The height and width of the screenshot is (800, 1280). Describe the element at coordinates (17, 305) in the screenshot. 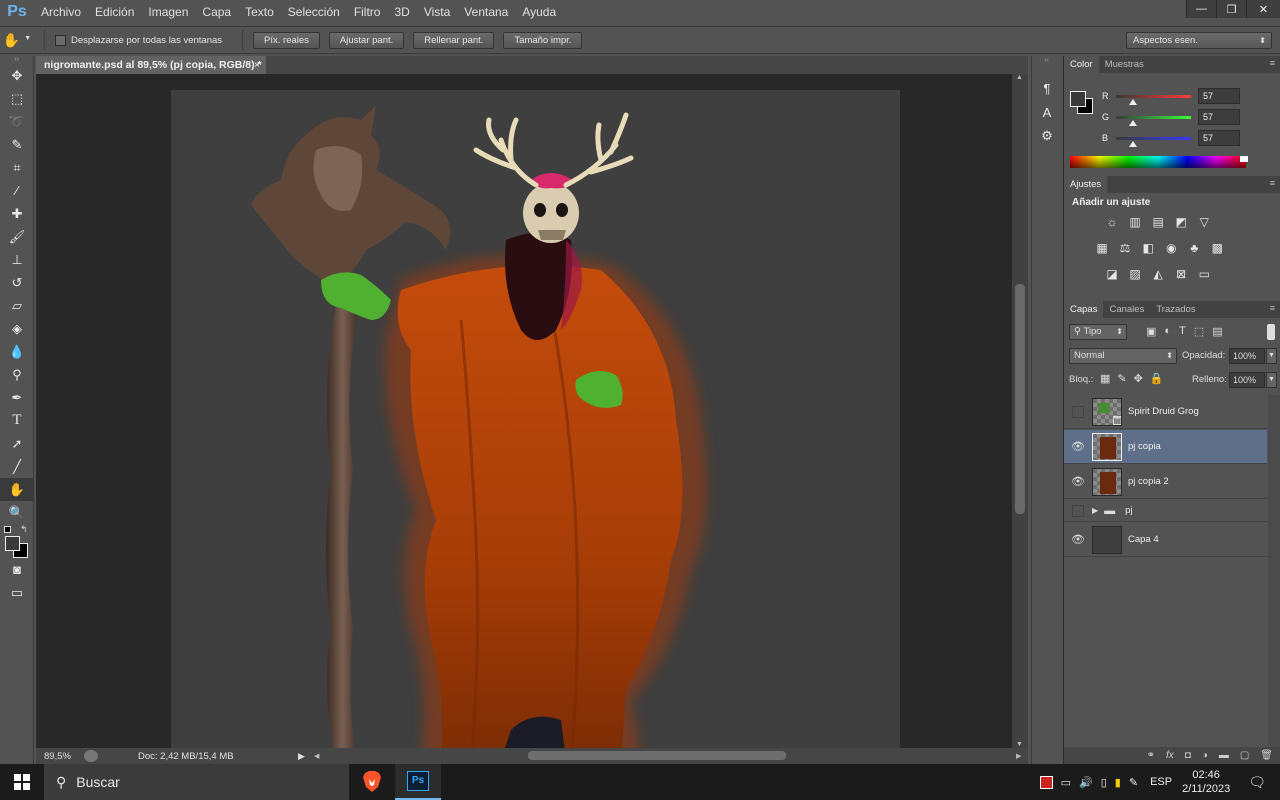

I see `eraser-tool-icon: ▱` at that location.